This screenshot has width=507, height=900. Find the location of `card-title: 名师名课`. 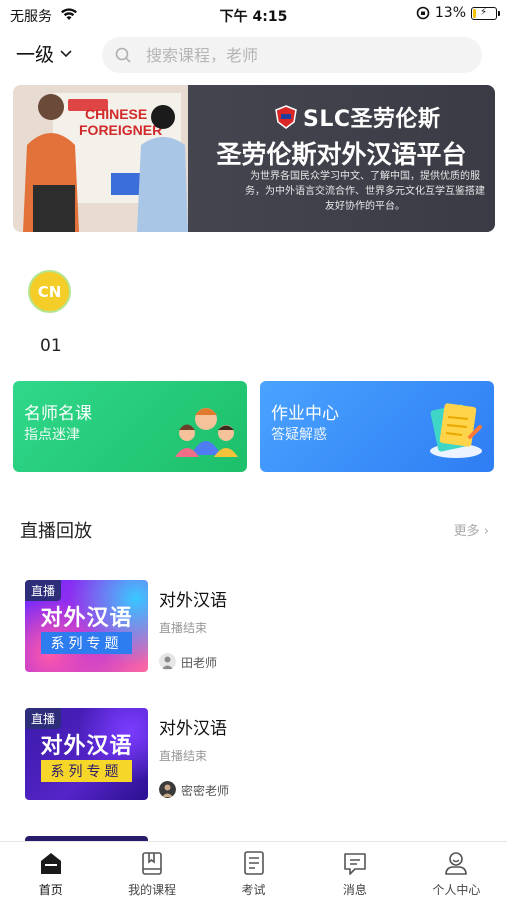

card-title: 名师名课 is located at coordinates (58, 414).